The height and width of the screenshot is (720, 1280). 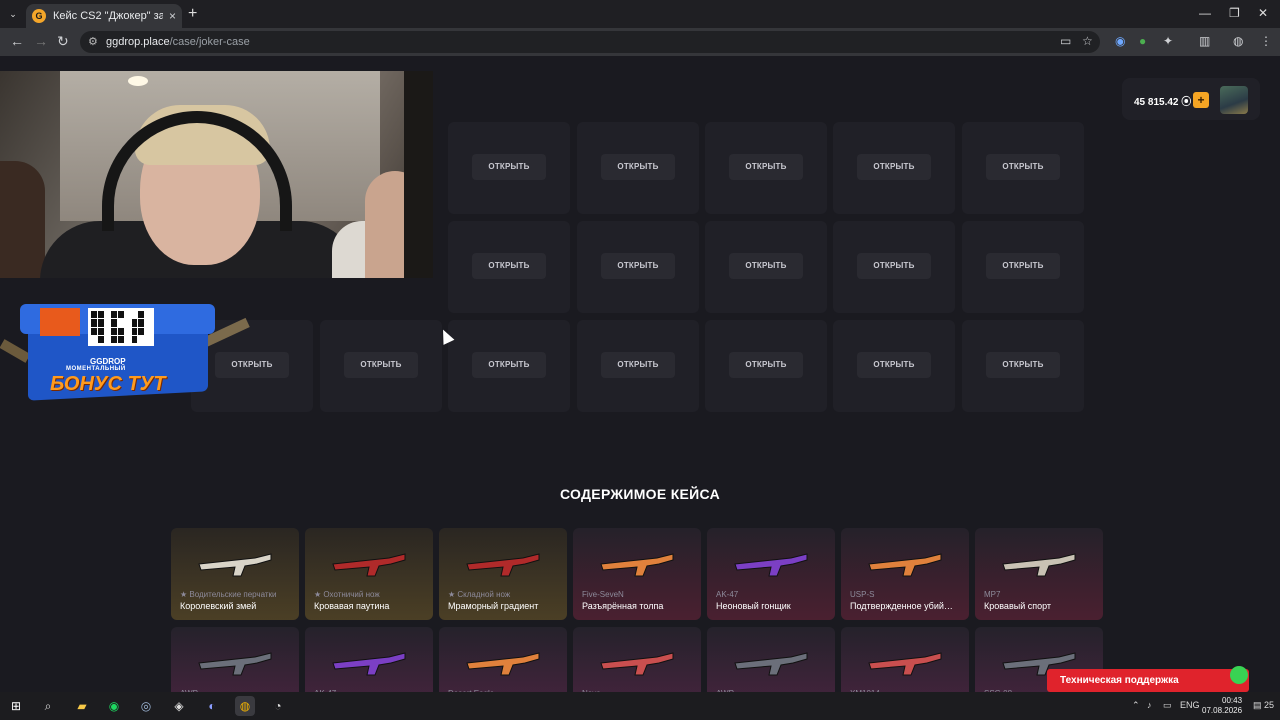 I want to click on knife-icon, so click(x=369, y=562).